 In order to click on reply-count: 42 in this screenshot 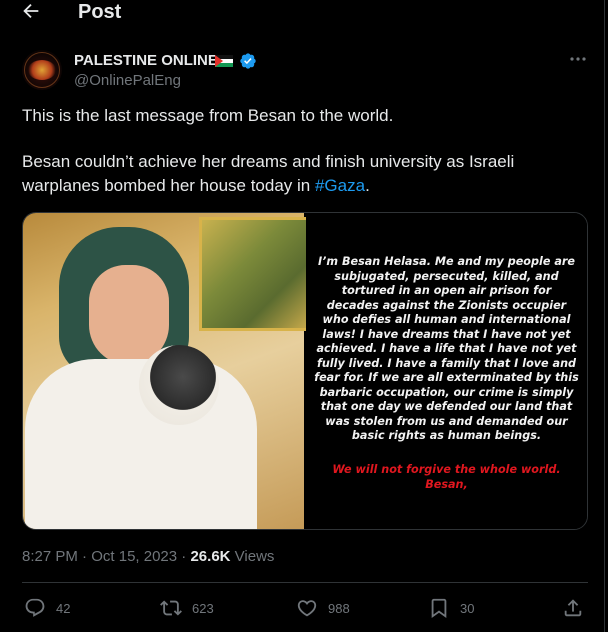, I will do `click(63, 608)`.